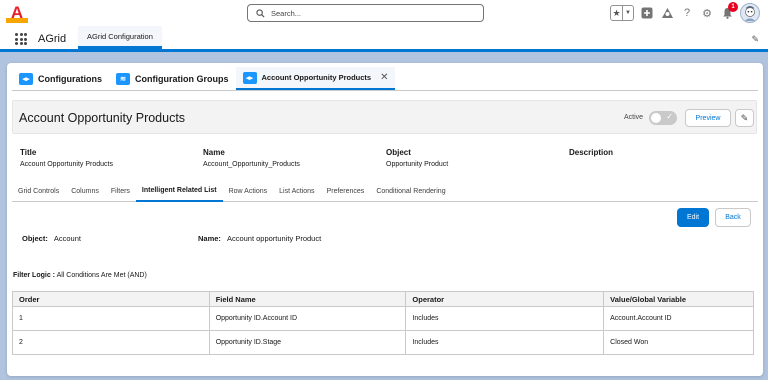  I want to click on field-value: Account Opportunity Products, so click(66, 164).